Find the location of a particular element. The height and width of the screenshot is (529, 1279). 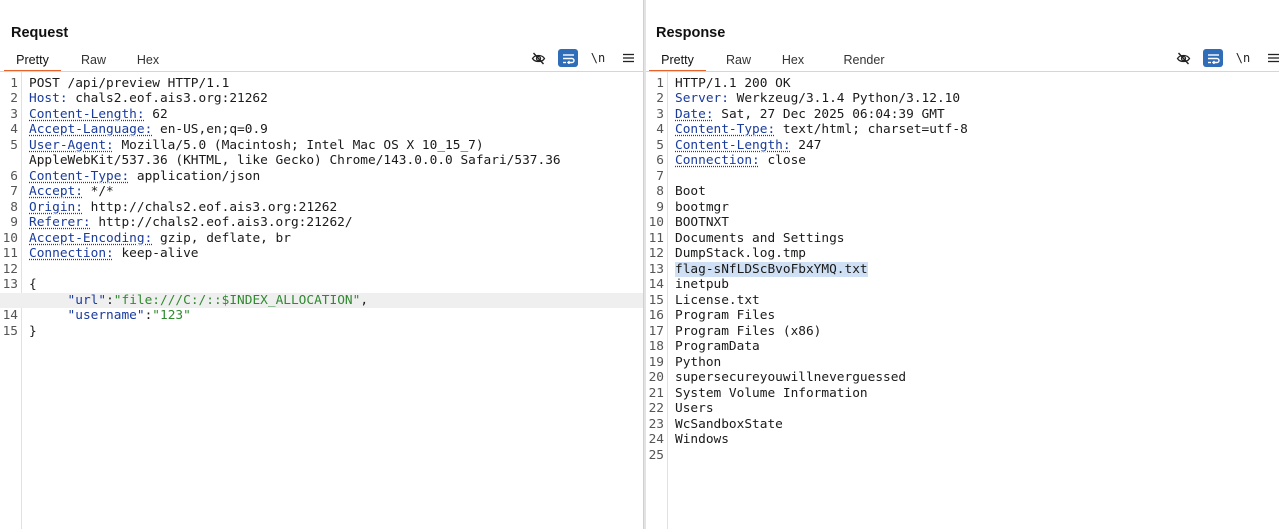

line-content: Documents and Settings is located at coordinates (760, 239).